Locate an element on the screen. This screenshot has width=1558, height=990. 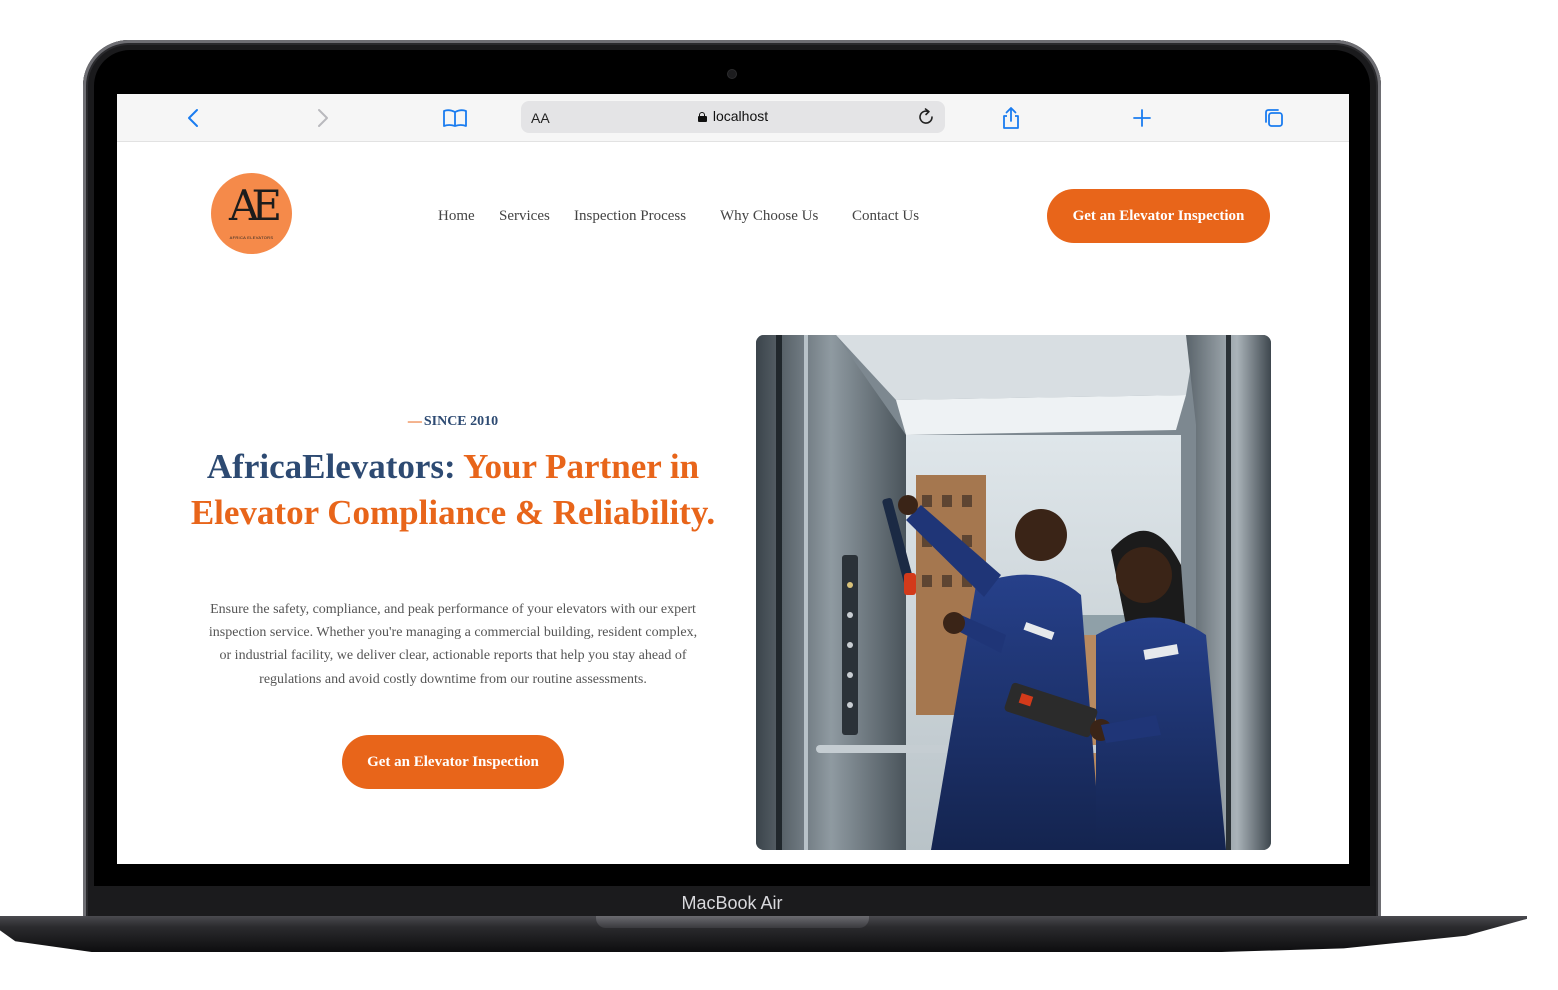
forward-icon is located at coordinates (323, 118).